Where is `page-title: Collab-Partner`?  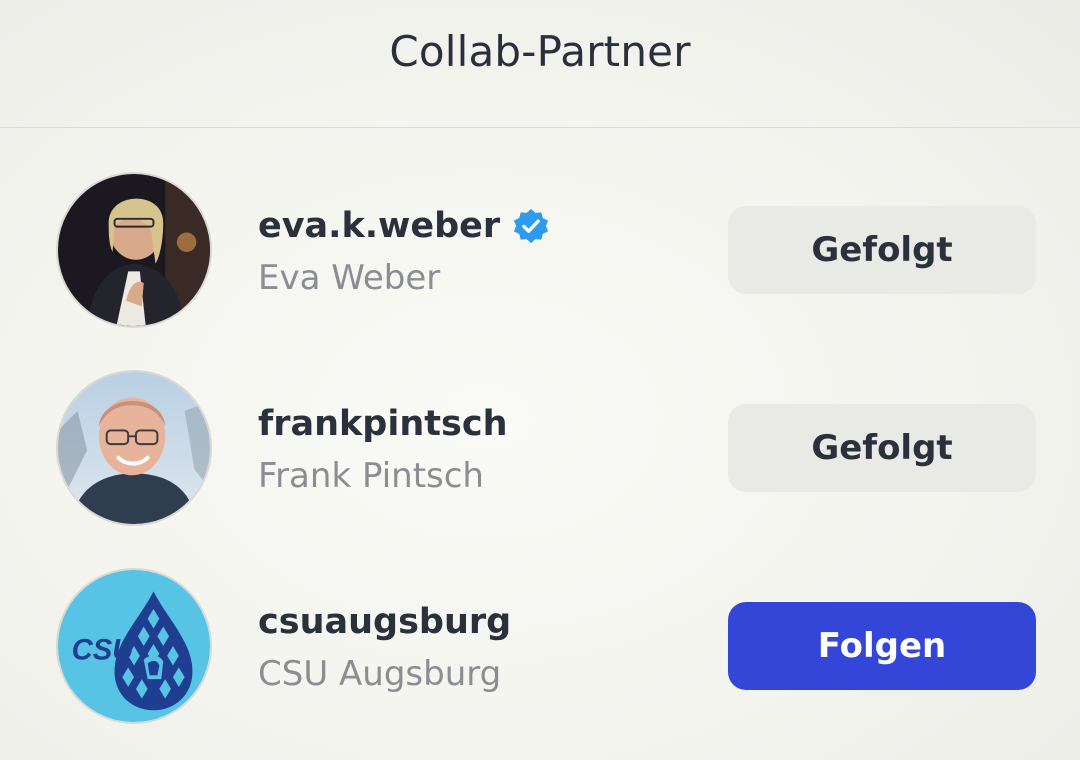 page-title: Collab-Partner is located at coordinates (540, 51).